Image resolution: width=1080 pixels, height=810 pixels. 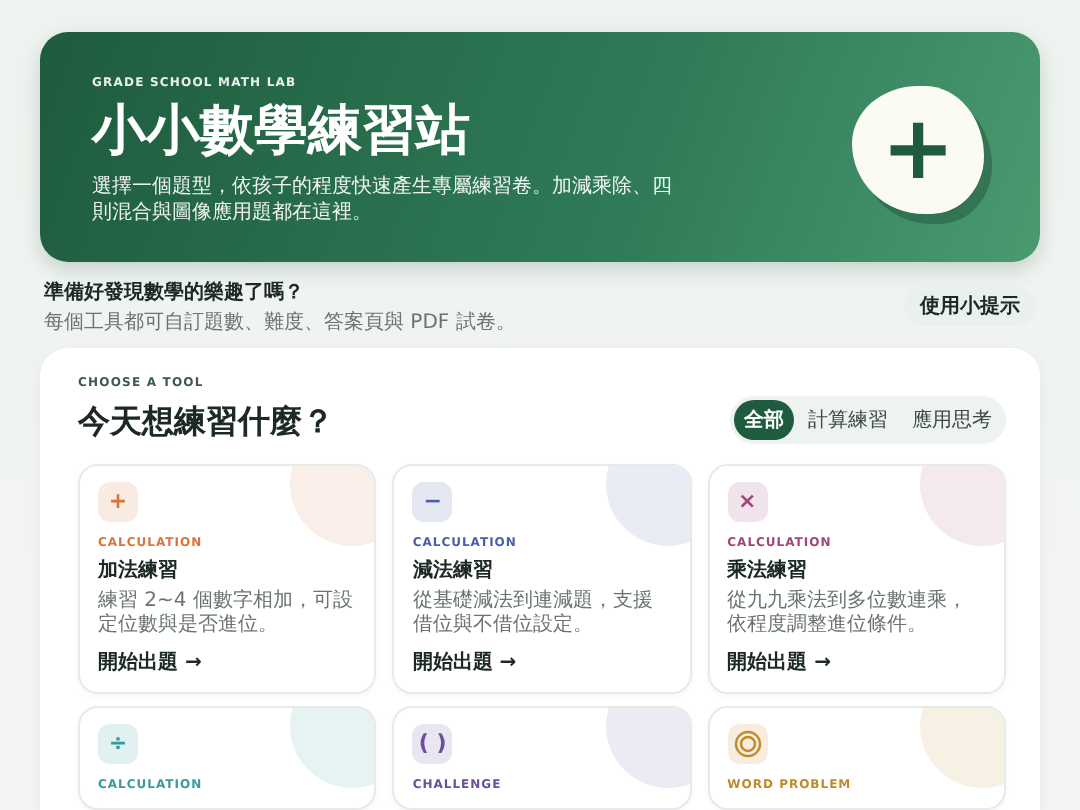 I want to click on operator-icon: ×, so click(x=747, y=501).